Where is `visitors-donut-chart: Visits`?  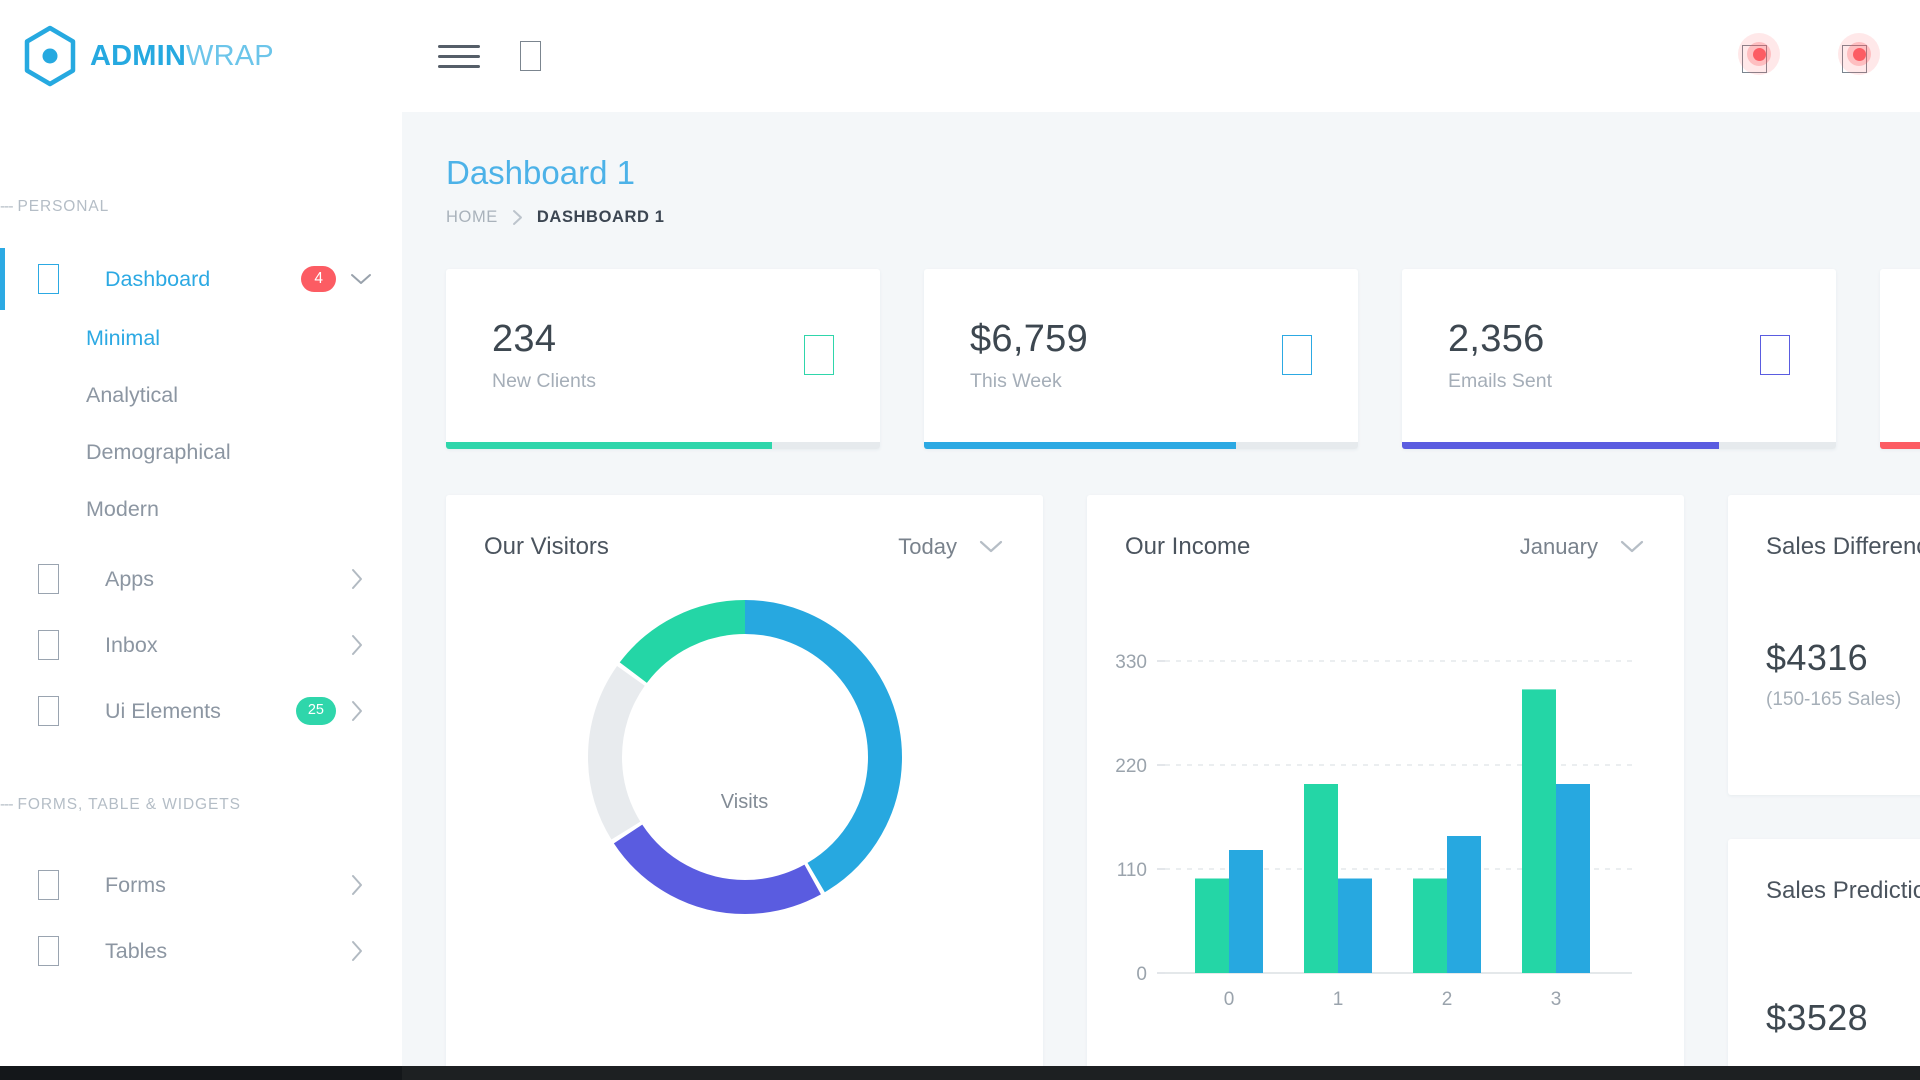 visitors-donut-chart: Visits is located at coordinates (744, 757).